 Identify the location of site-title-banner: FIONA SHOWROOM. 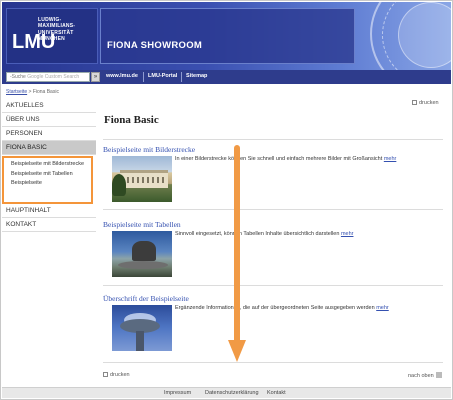
(227, 36).